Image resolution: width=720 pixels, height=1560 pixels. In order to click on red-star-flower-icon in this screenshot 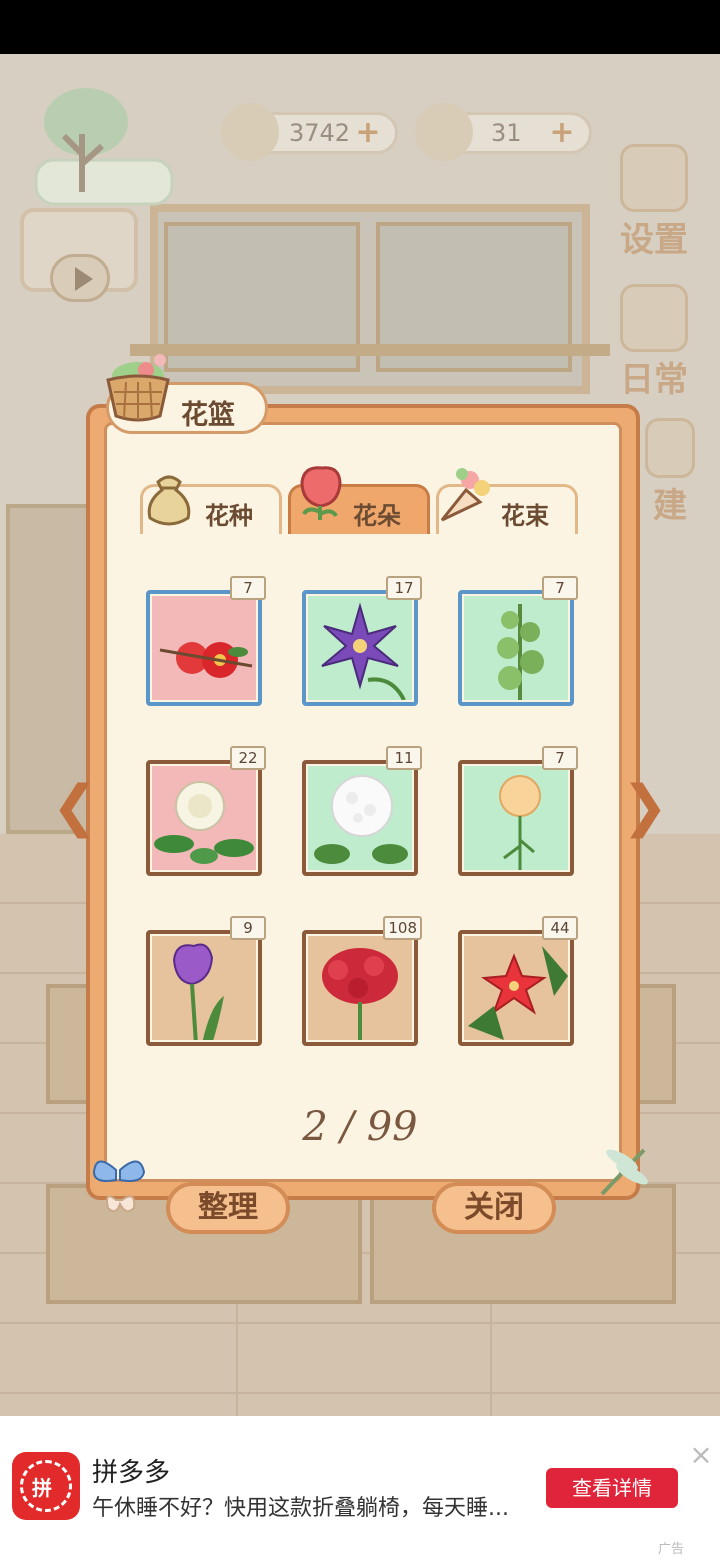, I will do `click(516, 988)`.